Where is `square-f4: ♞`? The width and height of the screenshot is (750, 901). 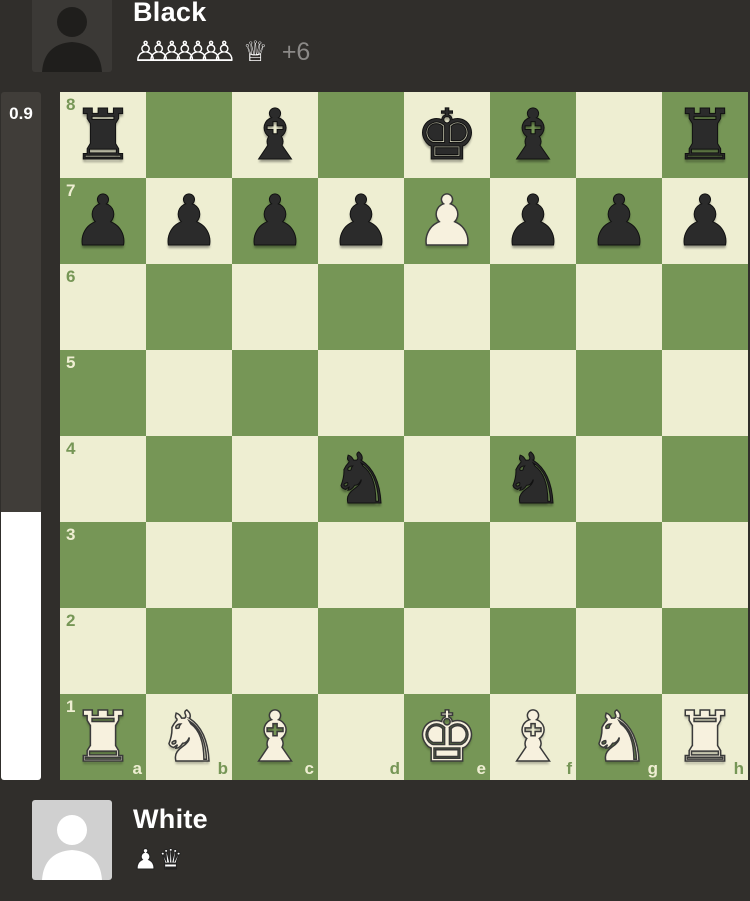 square-f4: ♞ is located at coordinates (533, 479).